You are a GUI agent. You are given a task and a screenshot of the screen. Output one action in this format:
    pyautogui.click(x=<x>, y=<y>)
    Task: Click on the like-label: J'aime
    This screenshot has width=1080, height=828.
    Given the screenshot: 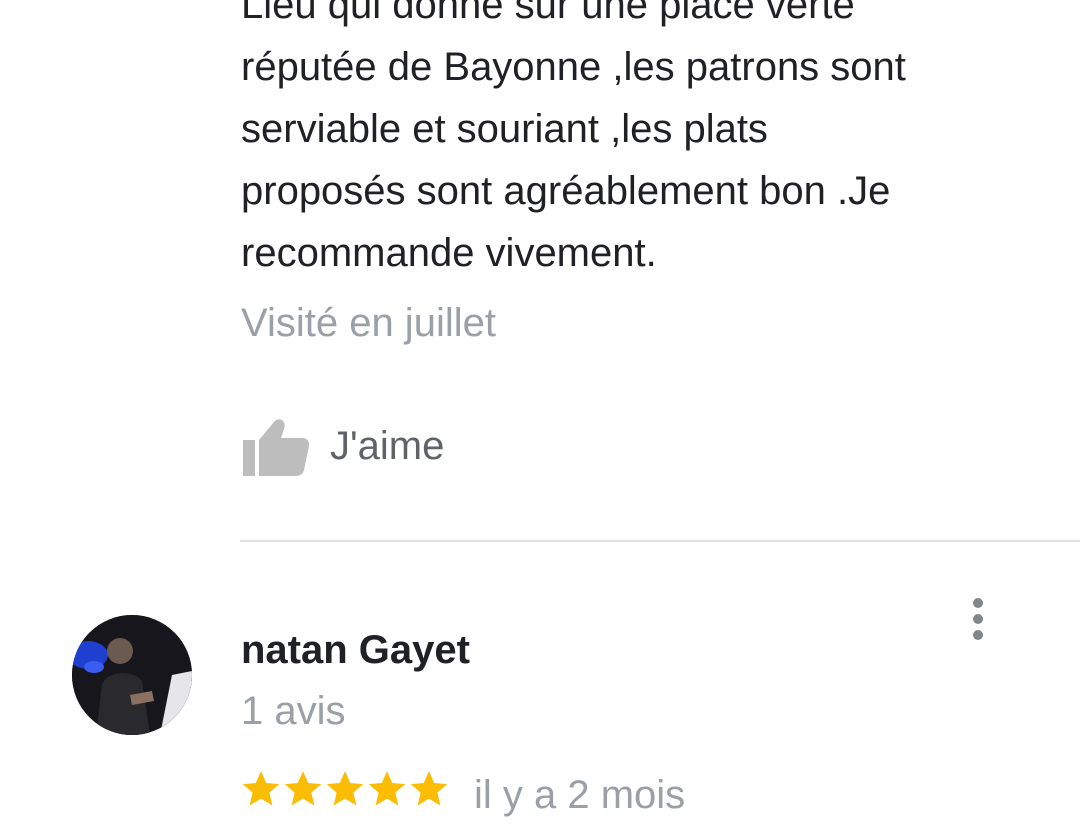 What is the action you would take?
    pyautogui.click(x=387, y=445)
    